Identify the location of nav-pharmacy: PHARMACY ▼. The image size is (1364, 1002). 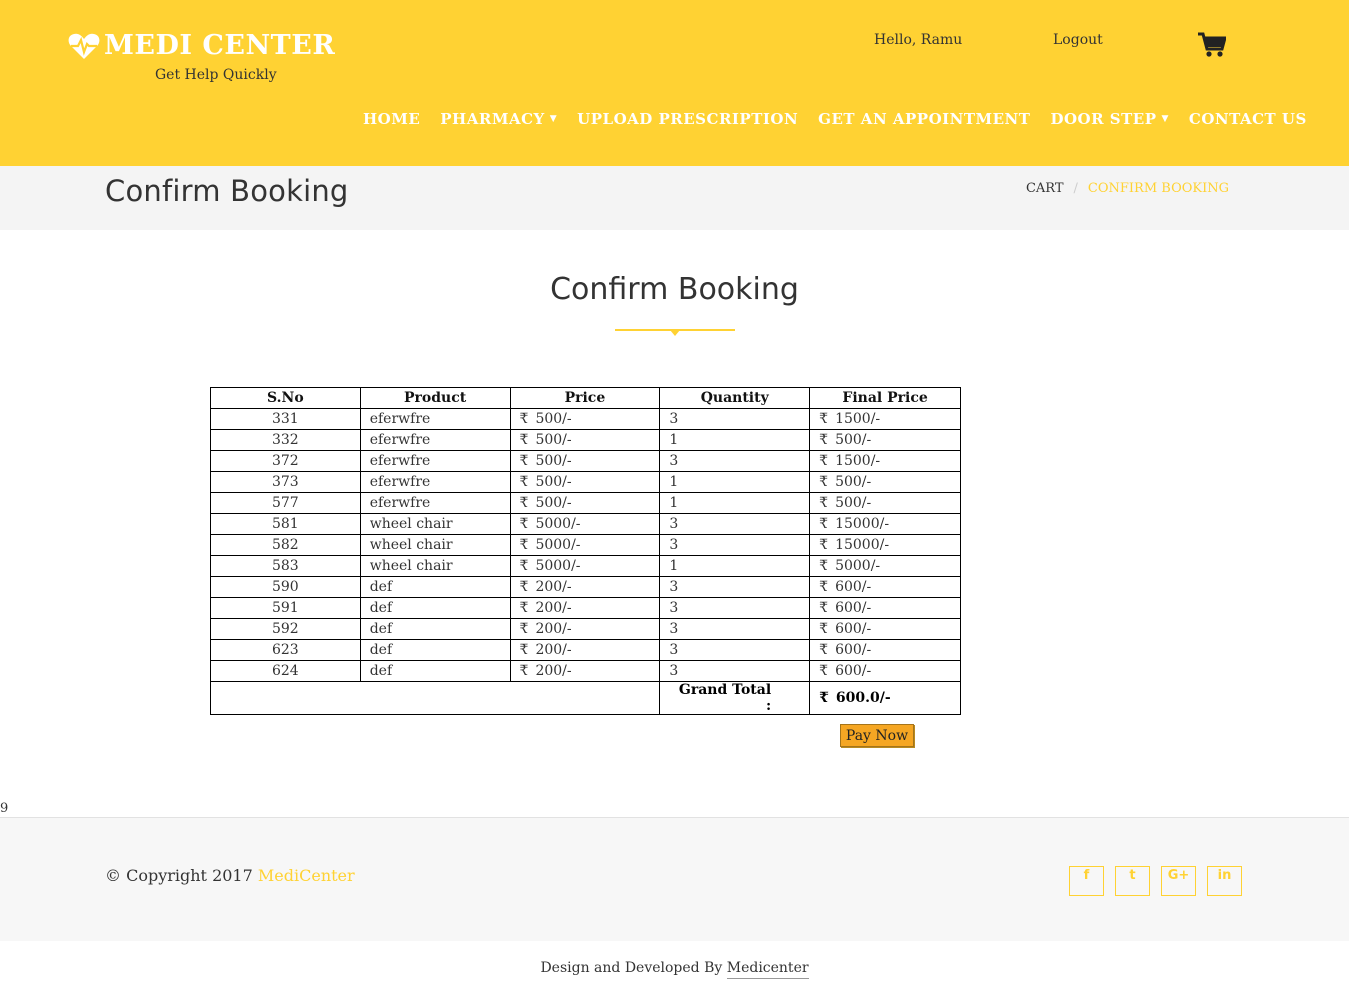
(498, 119).